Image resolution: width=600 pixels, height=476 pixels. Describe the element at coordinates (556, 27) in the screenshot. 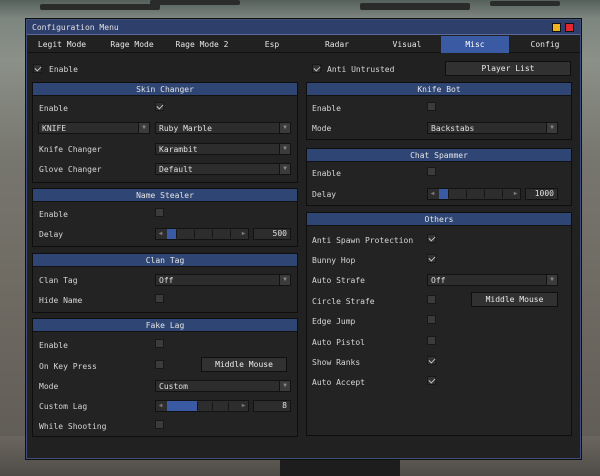

I see `minimize-button` at that location.